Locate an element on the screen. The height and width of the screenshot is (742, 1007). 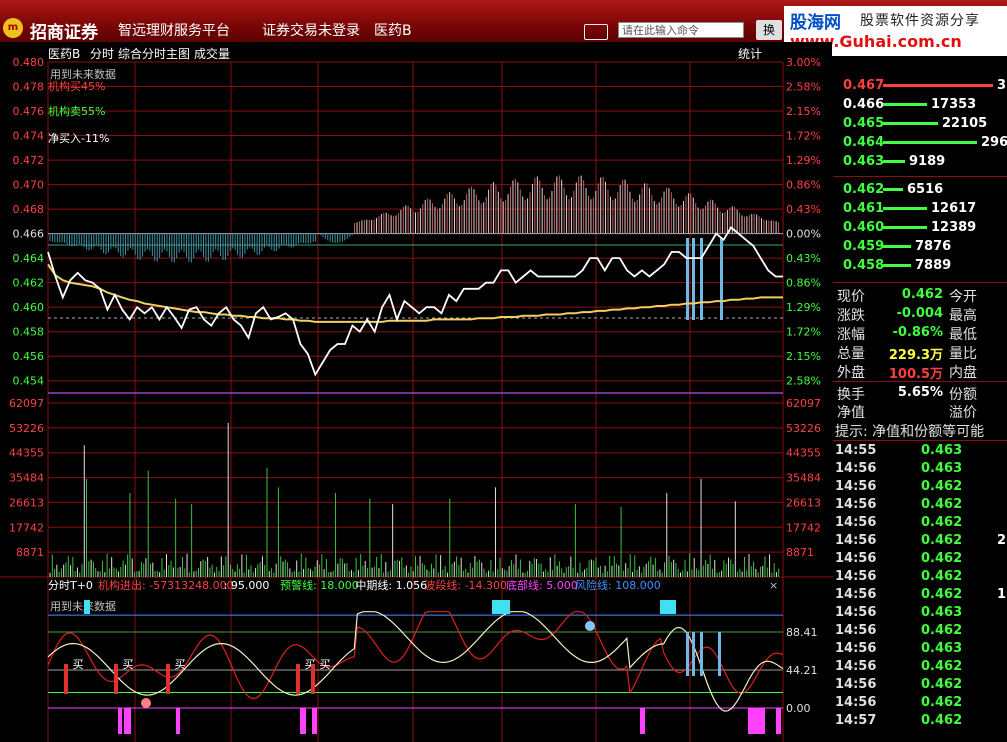
percent-tick-label: 1.72% is located at coordinates (803, 332).